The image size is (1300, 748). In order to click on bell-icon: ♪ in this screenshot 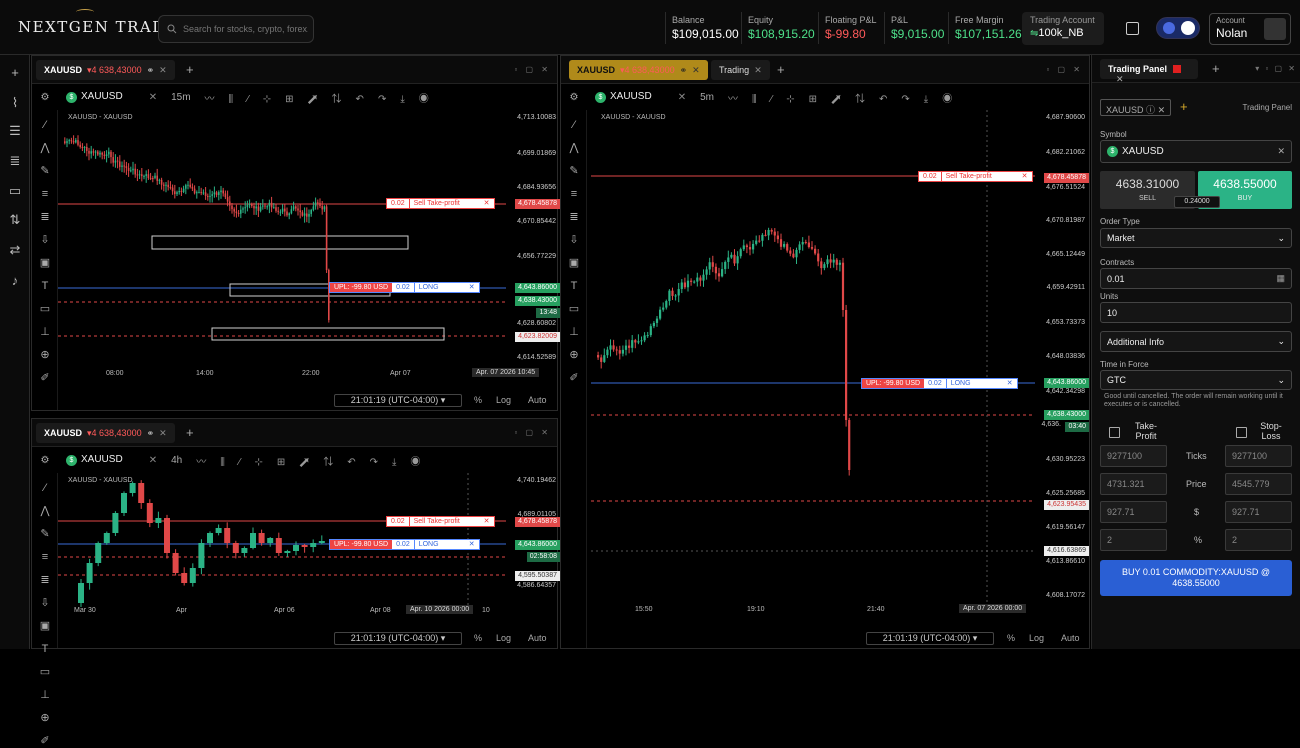, I will do `click(15, 281)`.